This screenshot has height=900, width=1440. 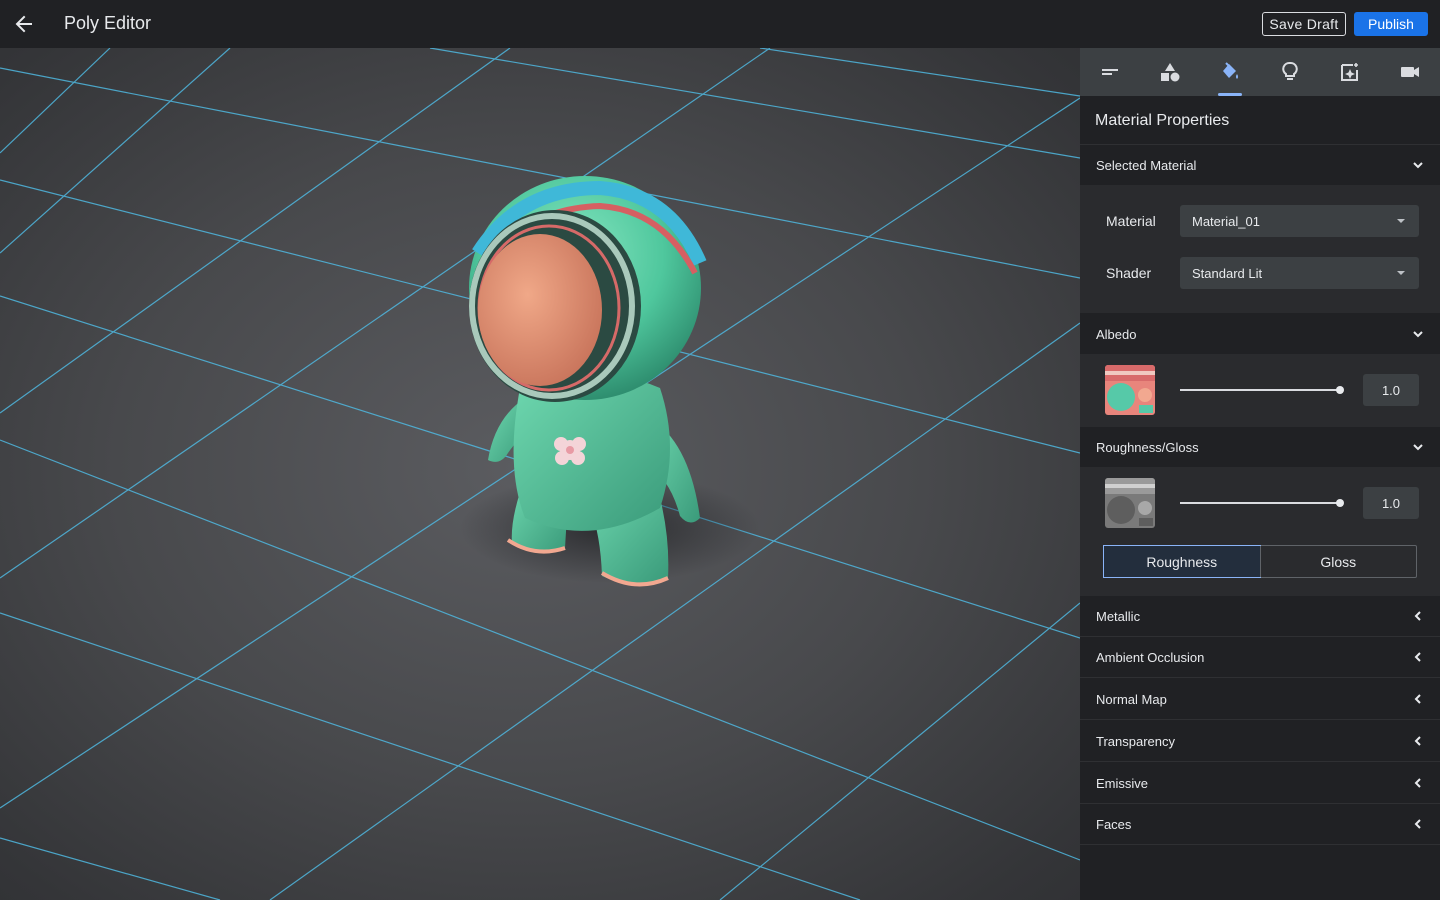 What do you see at coordinates (1260, 531) in the screenshot?
I see `roughness-body: 1.0 Roughness Gloss` at bounding box center [1260, 531].